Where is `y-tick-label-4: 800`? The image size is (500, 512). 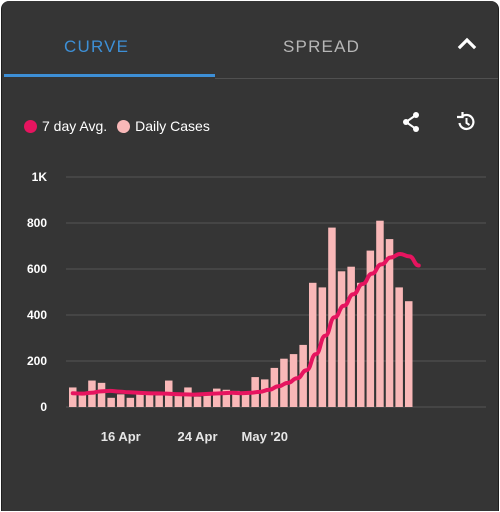 y-tick-label-4: 800 is located at coordinates (37, 223).